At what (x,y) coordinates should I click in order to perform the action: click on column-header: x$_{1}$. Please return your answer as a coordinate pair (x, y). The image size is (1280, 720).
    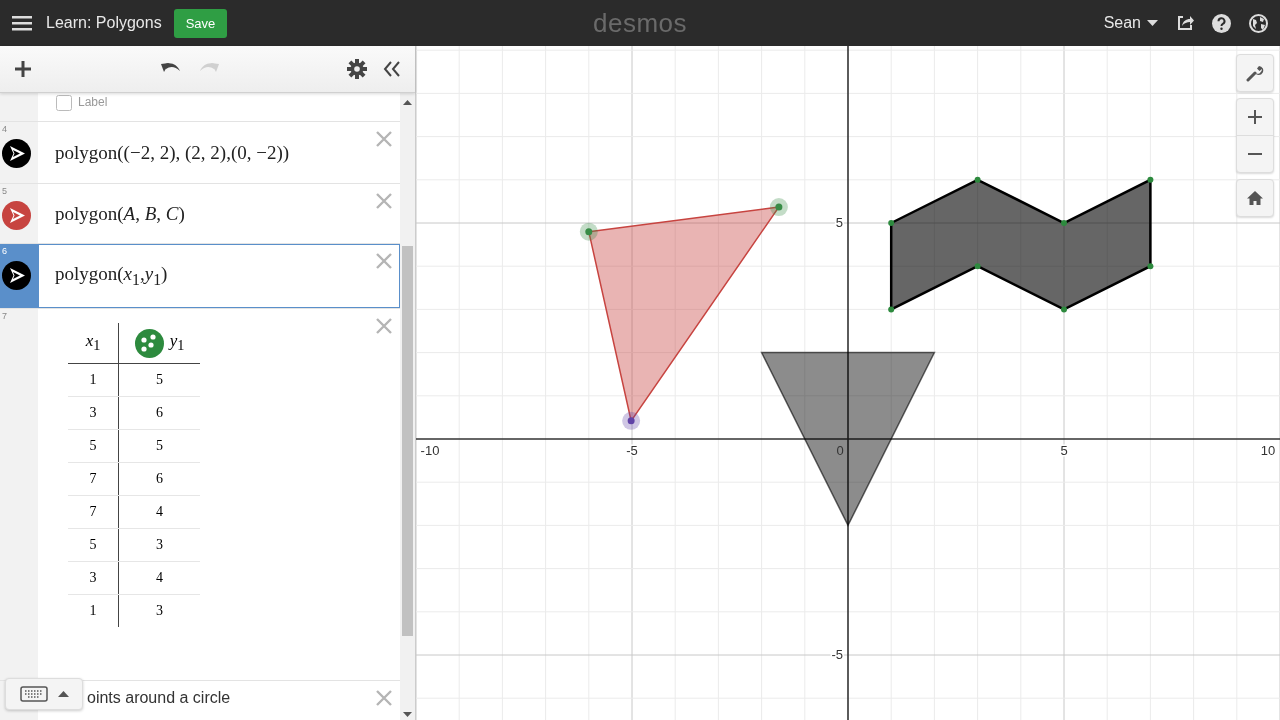
    Looking at the image, I should click on (93, 343).